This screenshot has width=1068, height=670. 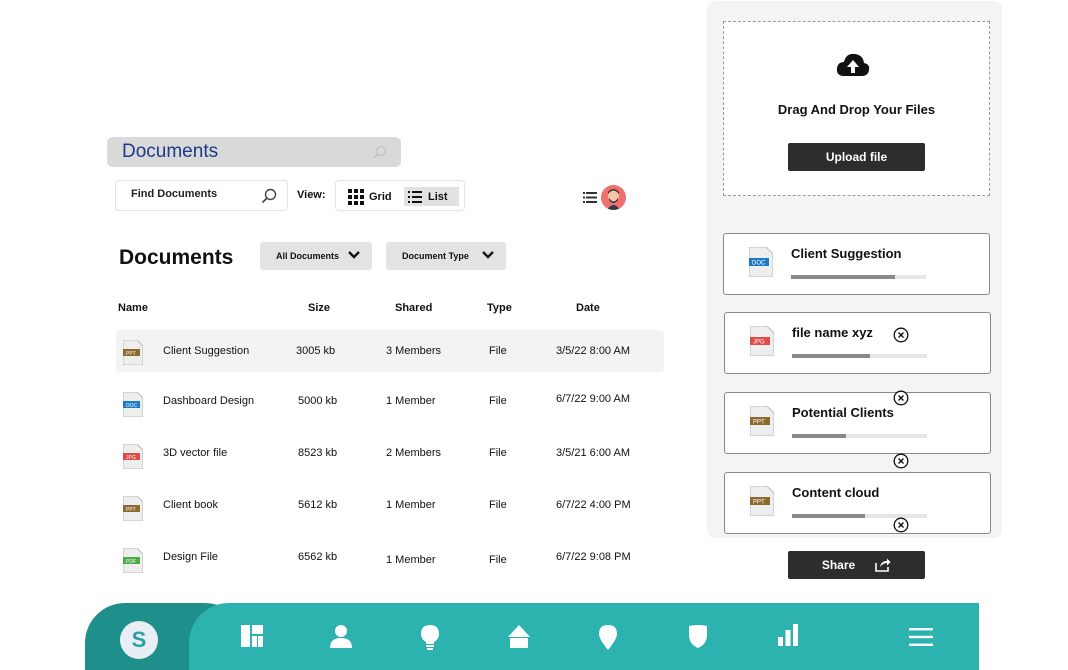 What do you see at coordinates (311, 195) in the screenshot?
I see `view-label: View:` at bounding box center [311, 195].